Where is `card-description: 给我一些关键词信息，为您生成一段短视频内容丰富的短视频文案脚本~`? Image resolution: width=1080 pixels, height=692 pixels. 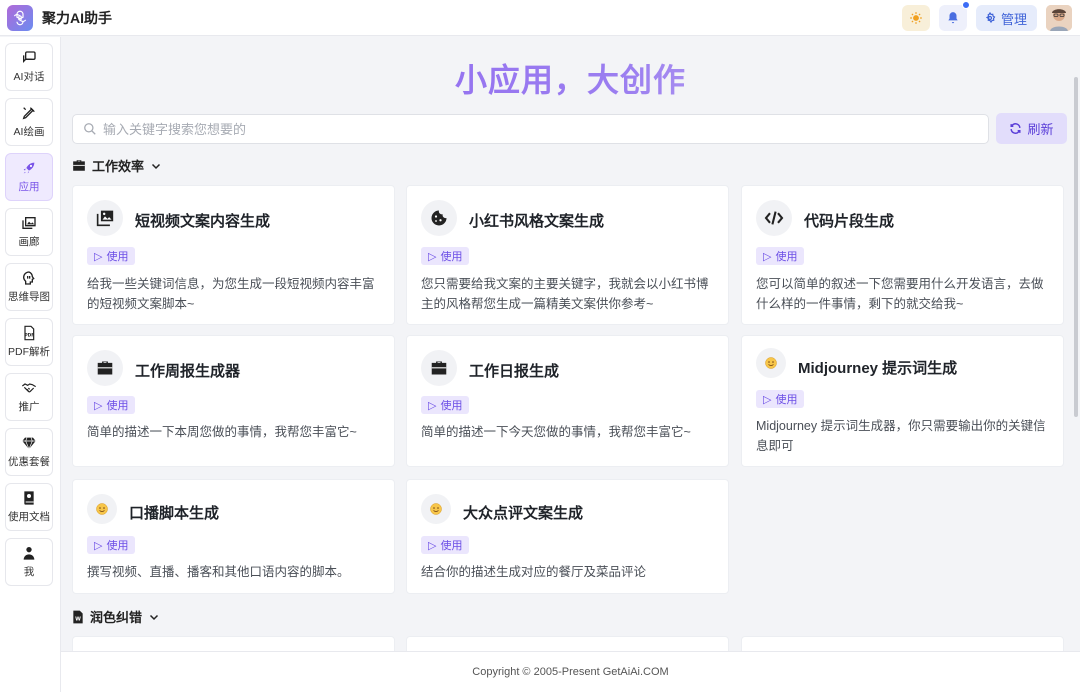 card-description: 给我一些关键词信息，为您生成一段短视频内容丰富的短视频文案脚本~ is located at coordinates (231, 294).